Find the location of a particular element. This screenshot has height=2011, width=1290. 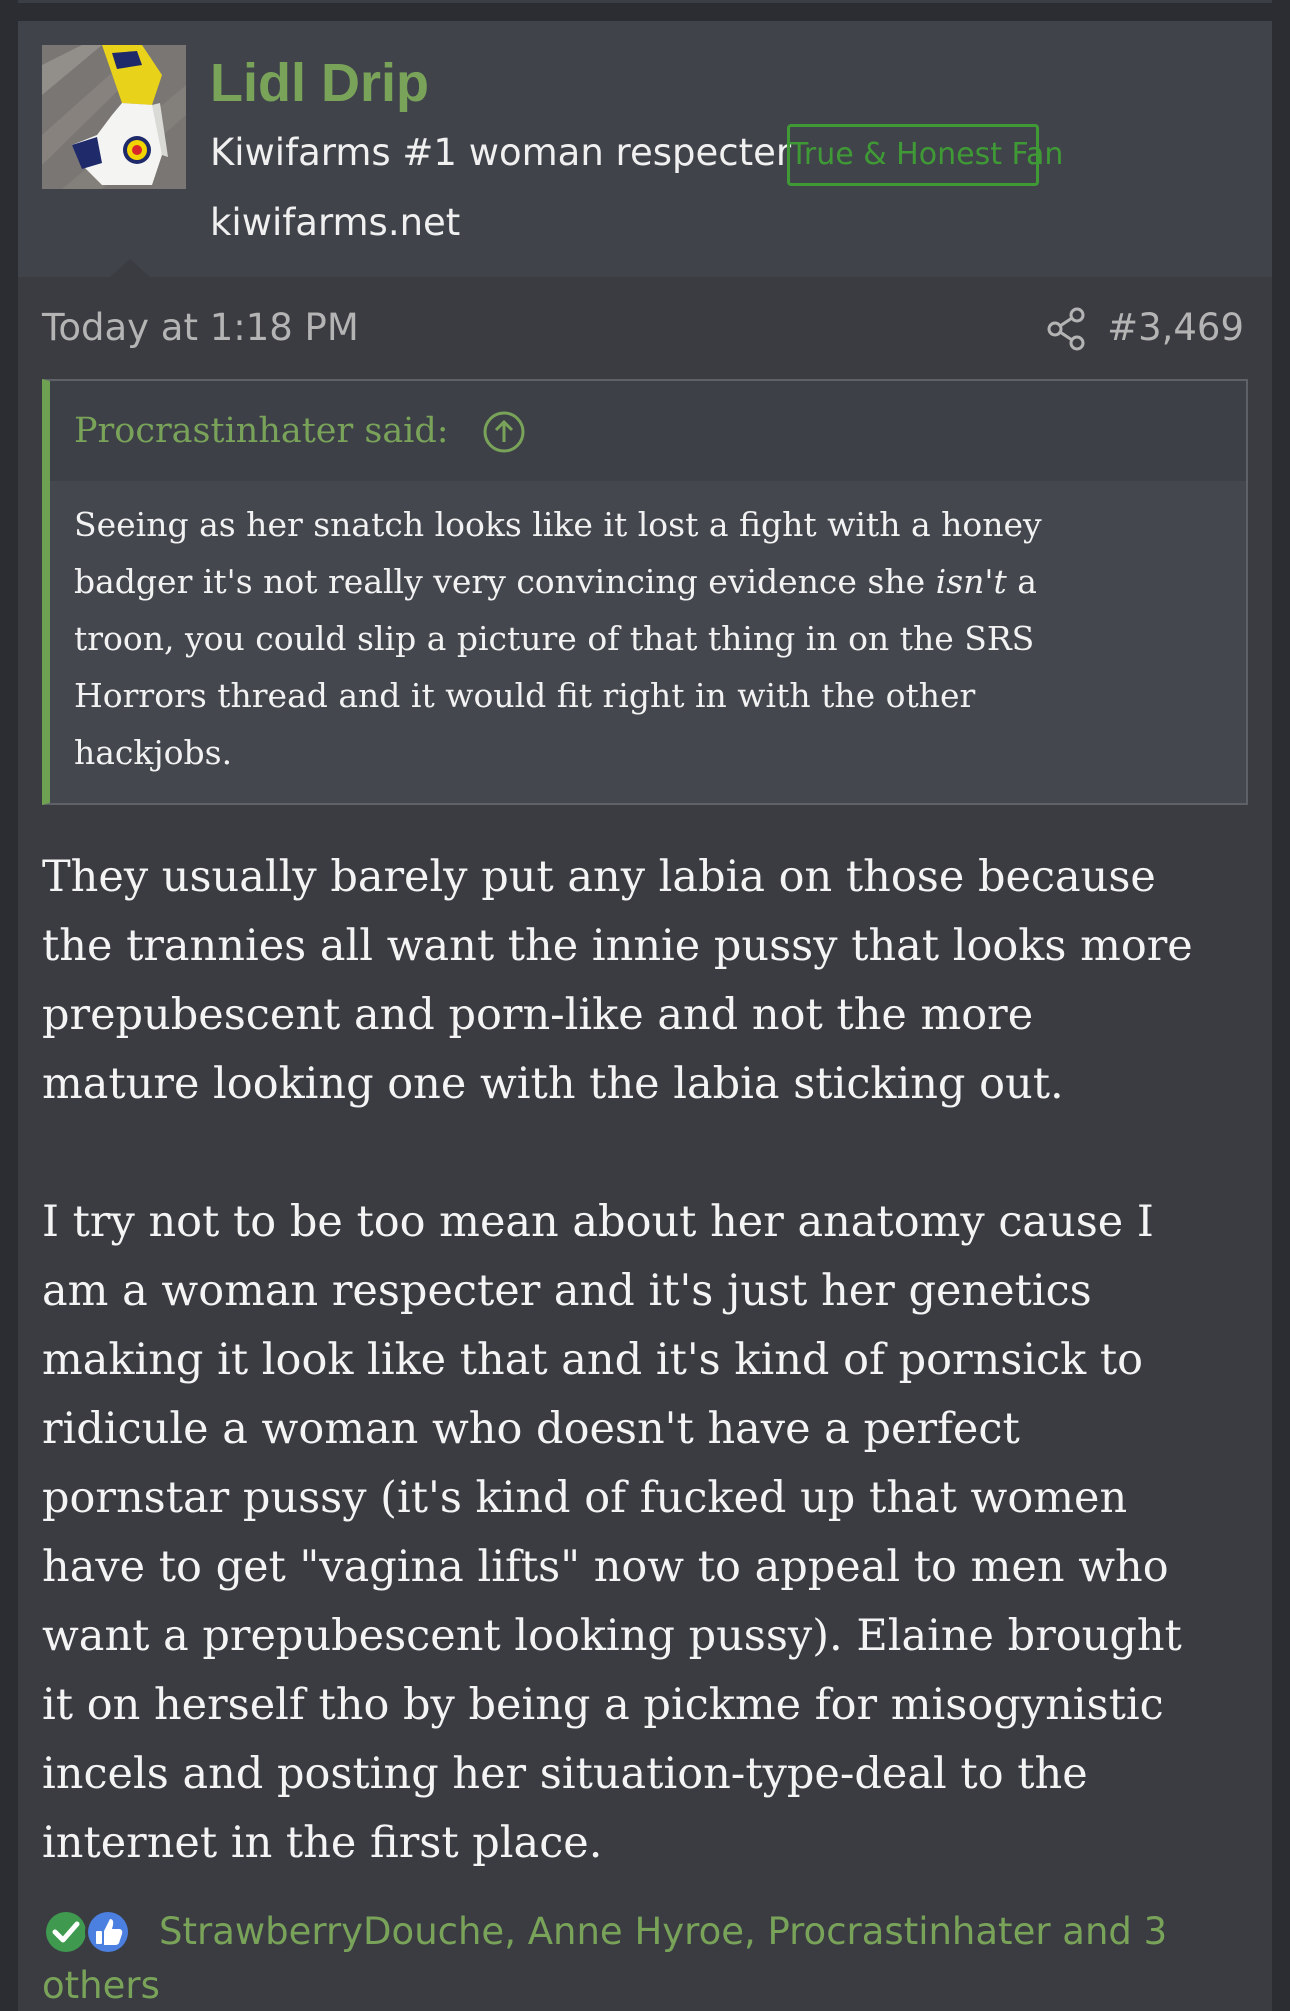

post-timestamp: Today at 1:18 PM is located at coordinates (200, 328).